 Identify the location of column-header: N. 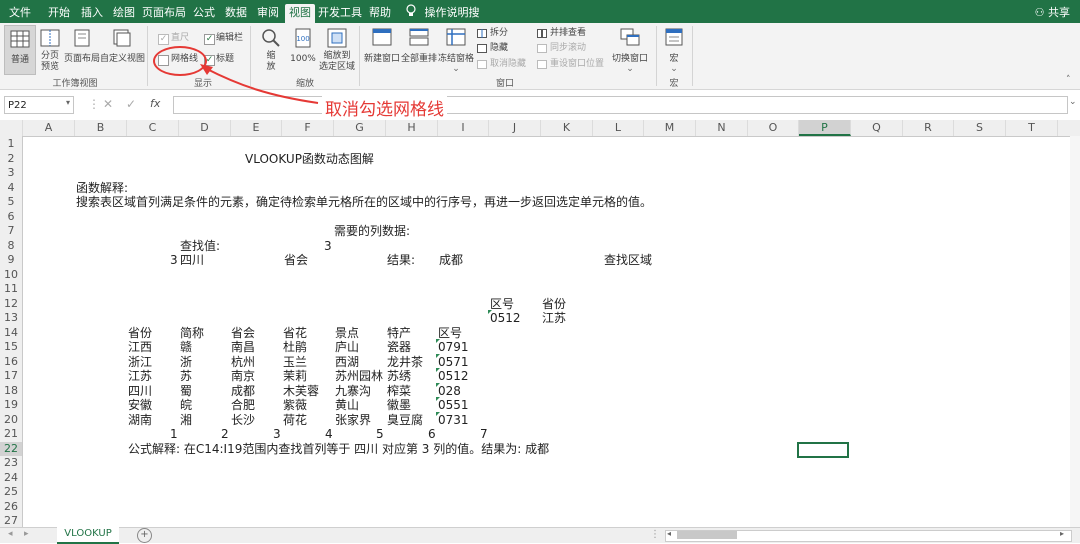
(722, 128).